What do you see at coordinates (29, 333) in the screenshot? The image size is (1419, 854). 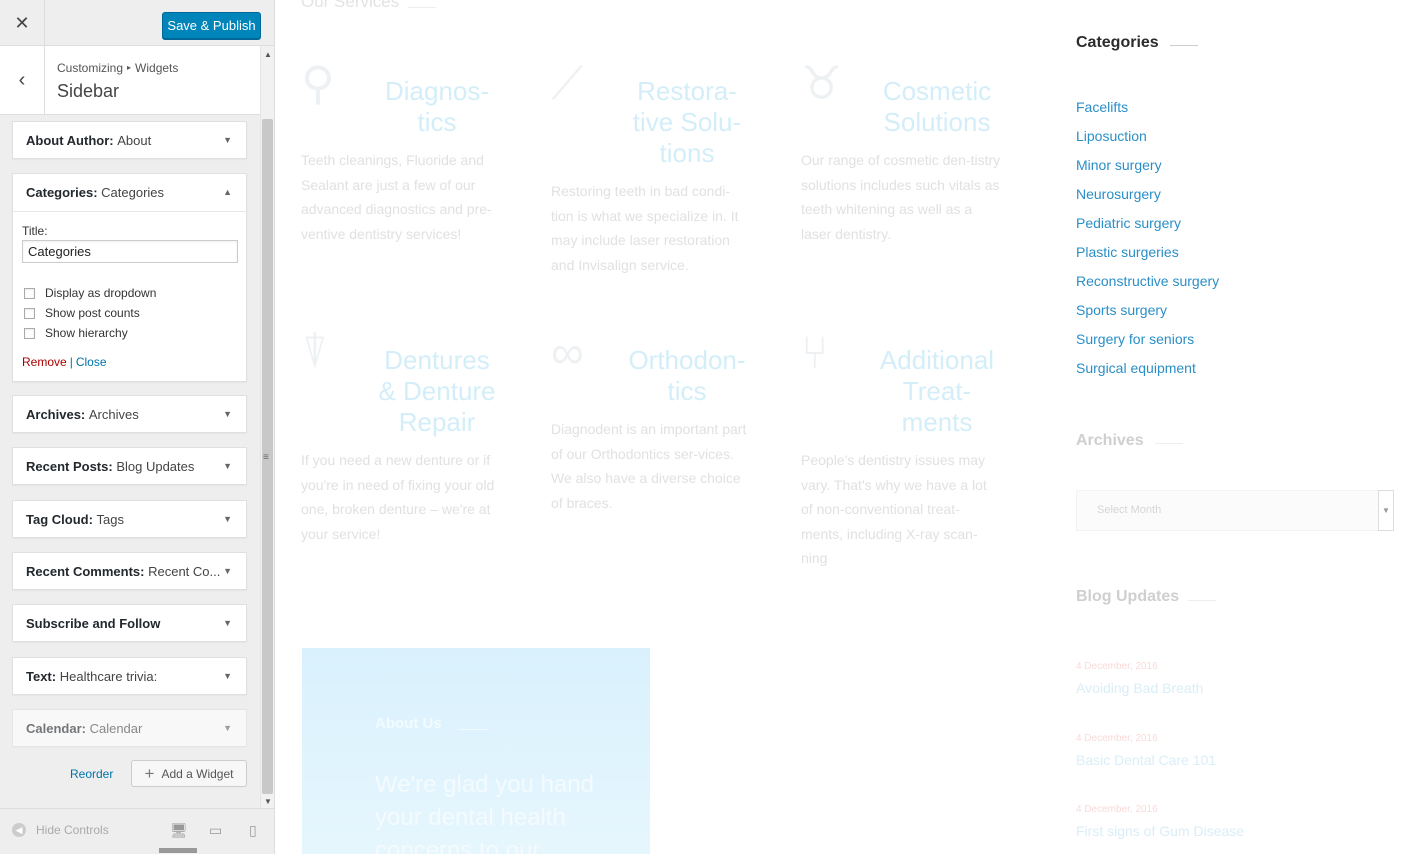 I see `hierarchy-checkbox` at bounding box center [29, 333].